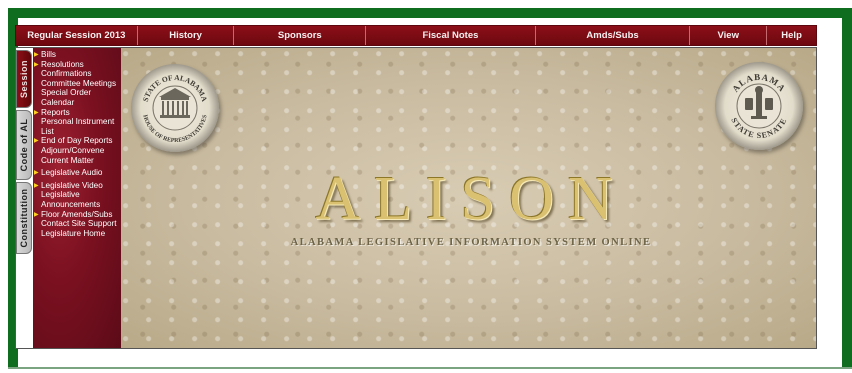 The width and height of the screenshot is (852, 373). I want to click on sidebar-item-label: End of Day Reports, so click(77, 141).